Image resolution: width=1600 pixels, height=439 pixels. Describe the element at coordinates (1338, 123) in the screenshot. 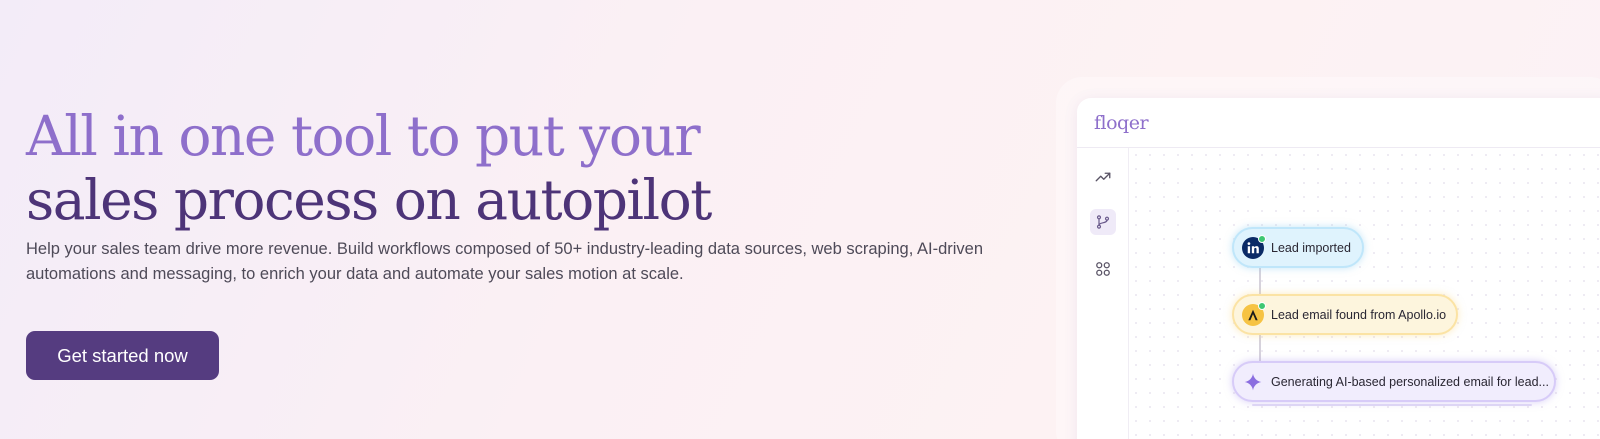

I see `mockup-header: floqer` at that location.